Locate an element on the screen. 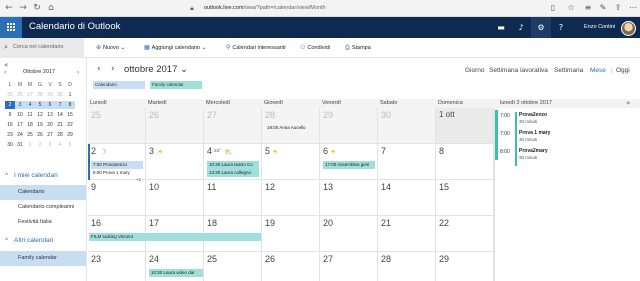 This screenshot has height=281, width=640. family-calendar-chip: Family calendar is located at coordinates (176, 85).